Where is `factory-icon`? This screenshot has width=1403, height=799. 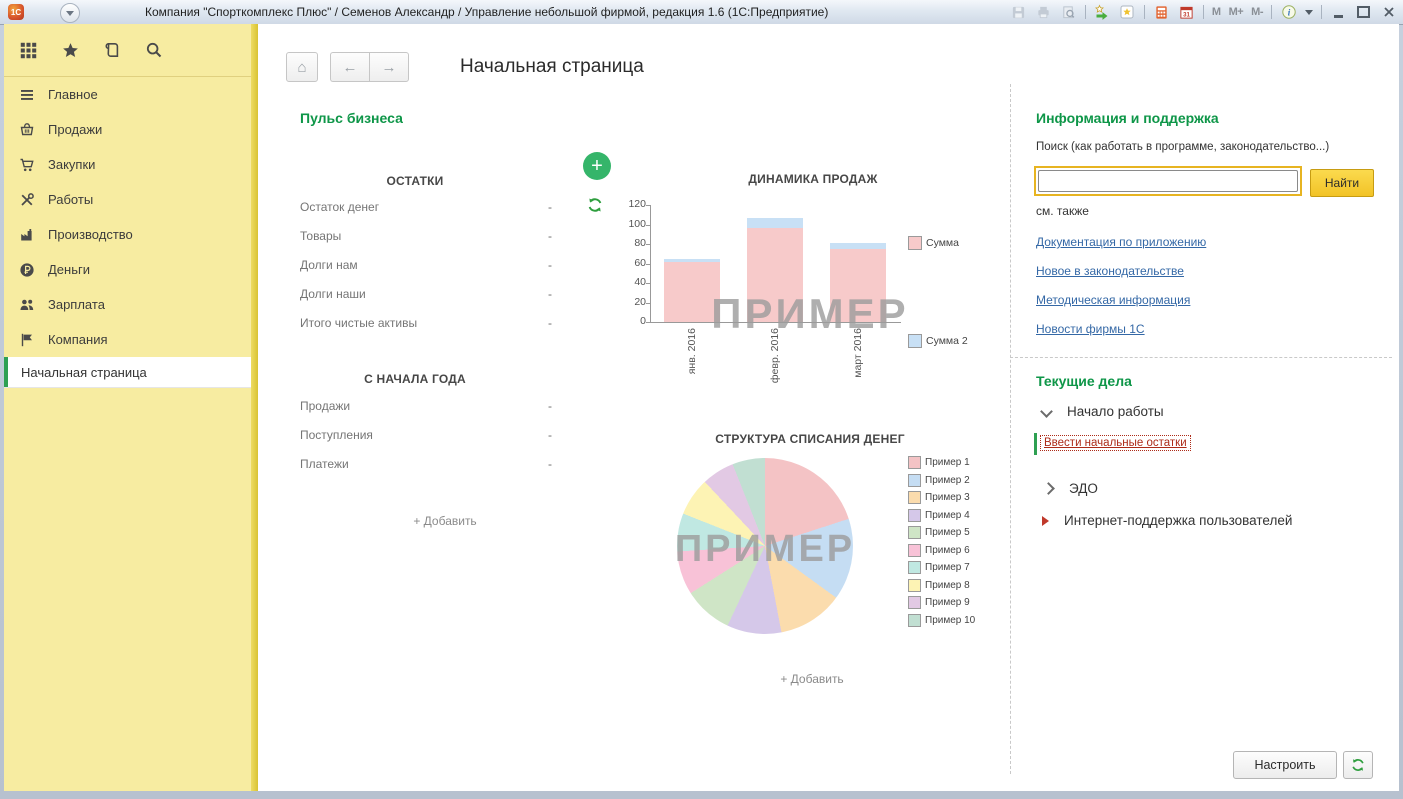 factory-icon is located at coordinates (26, 234).